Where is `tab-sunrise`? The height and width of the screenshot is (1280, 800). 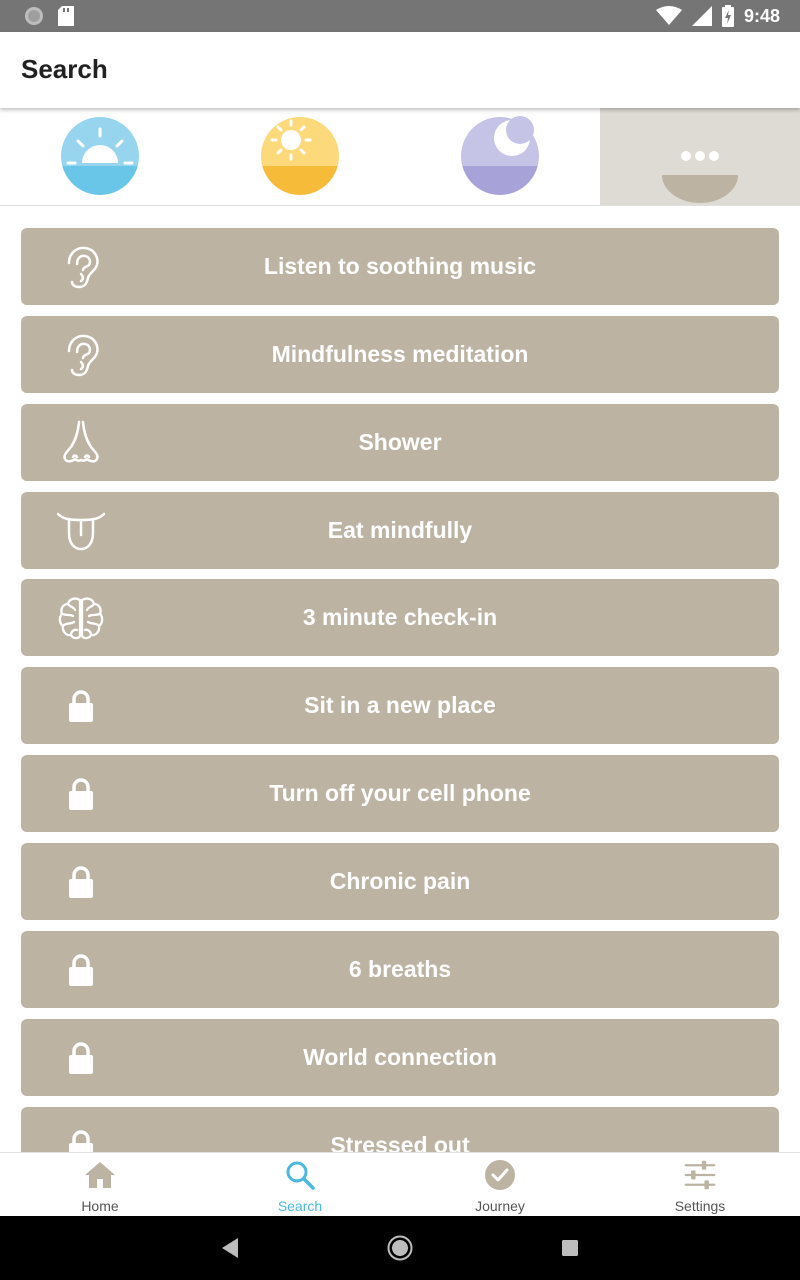
tab-sunrise is located at coordinates (100, 156).